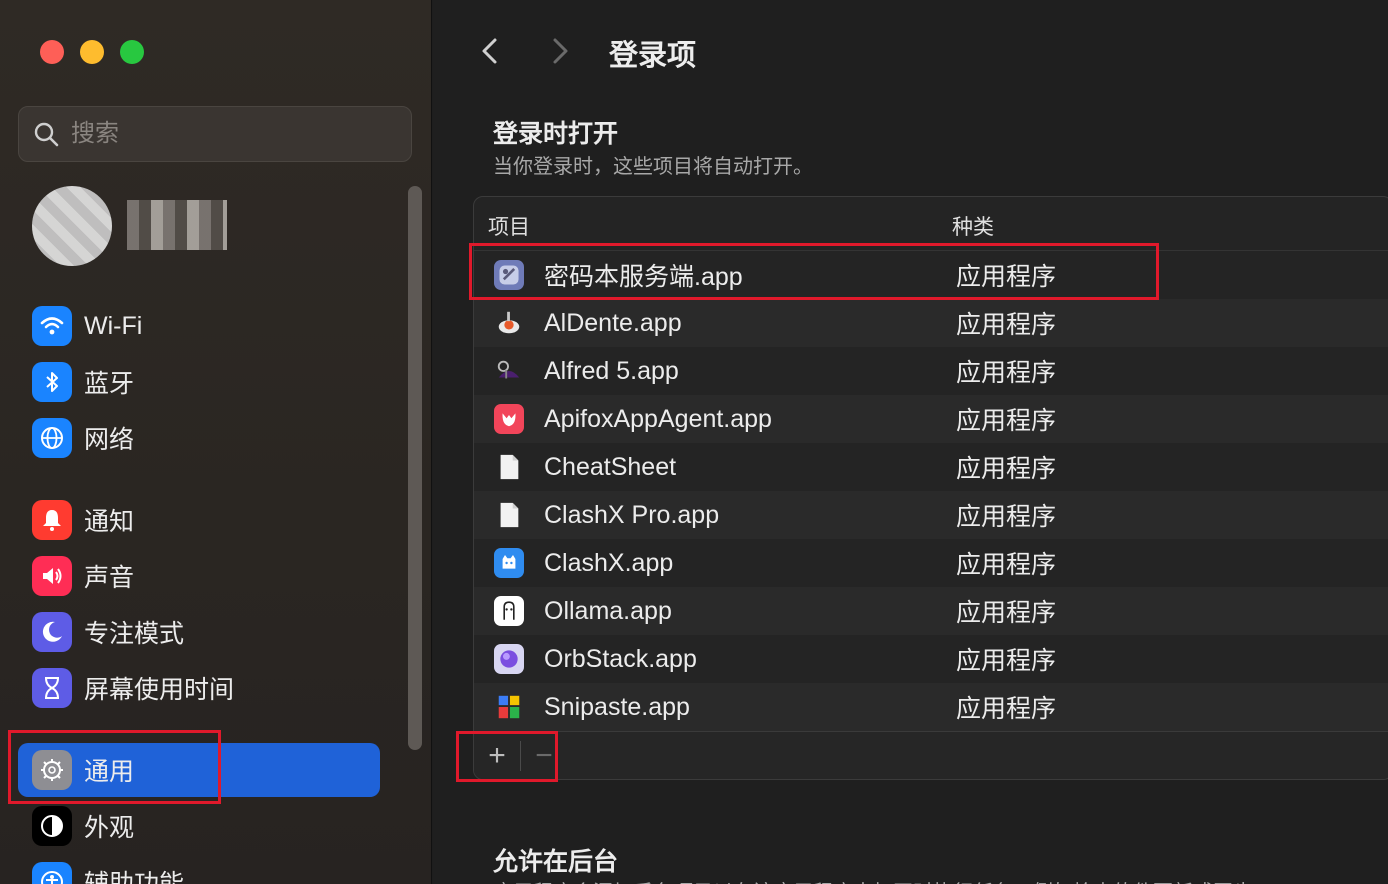 The width and height of the screenshot is (1388, 884). Describe the element at coordinates (873, 880) in the screenshot. I see `section-subtitle: 应用程序会添加后台项目以在该应用程序未打开时执行任务，例如检查软件更新或同步` at that location.